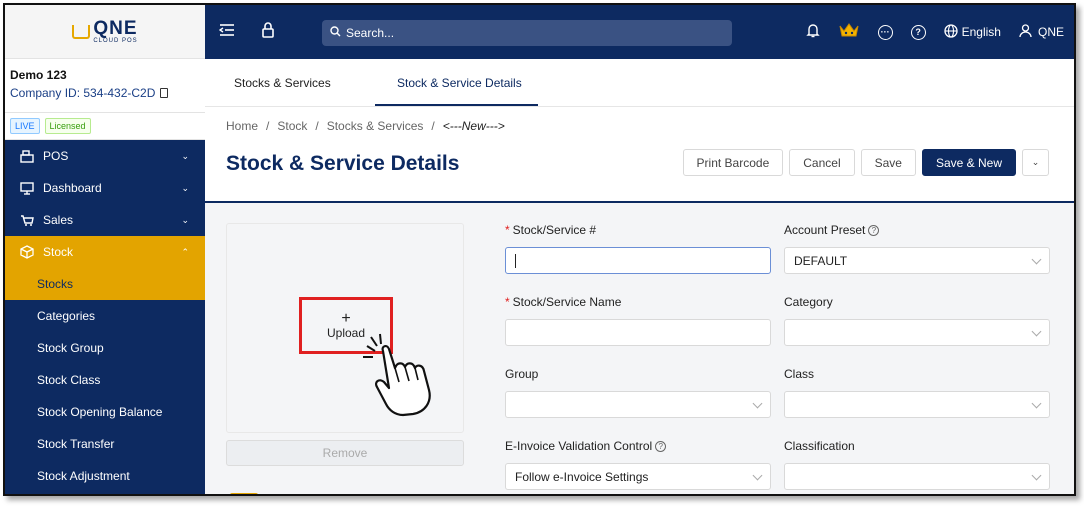  Describe the element at coordinates (822, 162) in the screenshot. I see `cancel-button: Cancel` at that location.